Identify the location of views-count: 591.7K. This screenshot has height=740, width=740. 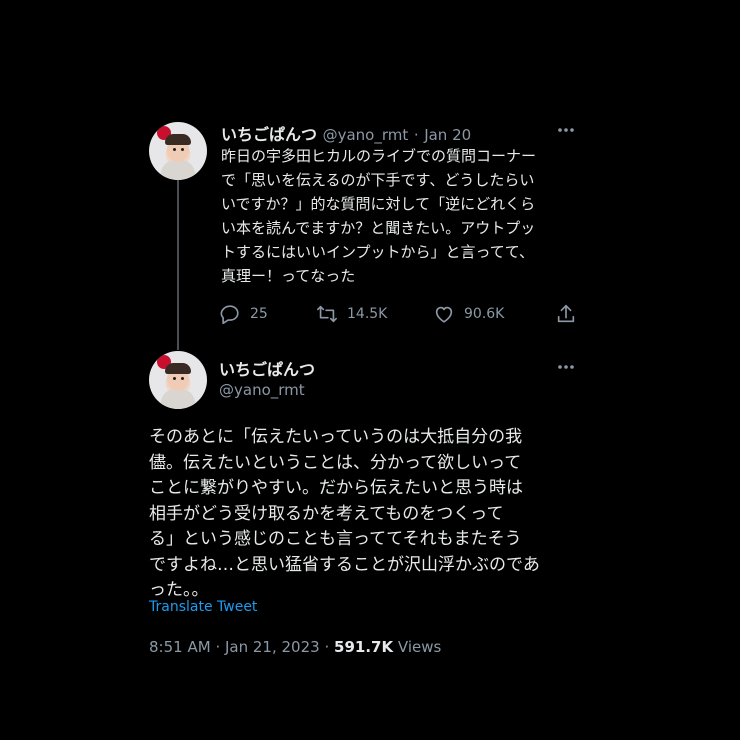
(363, 647).